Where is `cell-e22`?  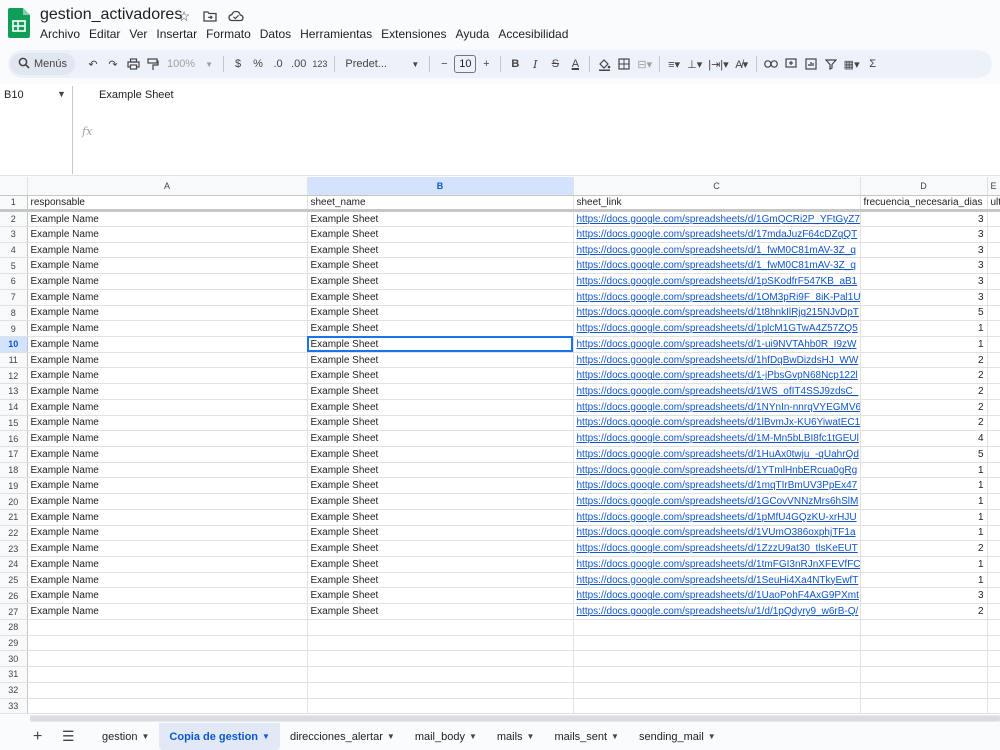 cell-e22 is located at coordinates (993, 533).